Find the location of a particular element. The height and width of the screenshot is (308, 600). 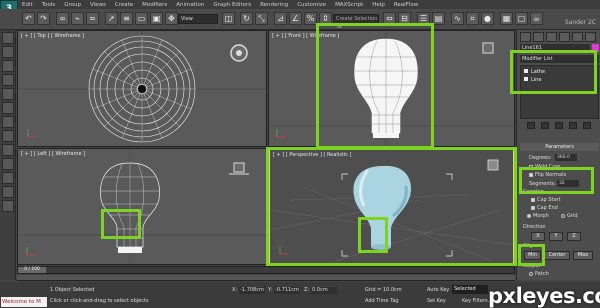

remove-modifier-icon is located at coordinates (573, 125).